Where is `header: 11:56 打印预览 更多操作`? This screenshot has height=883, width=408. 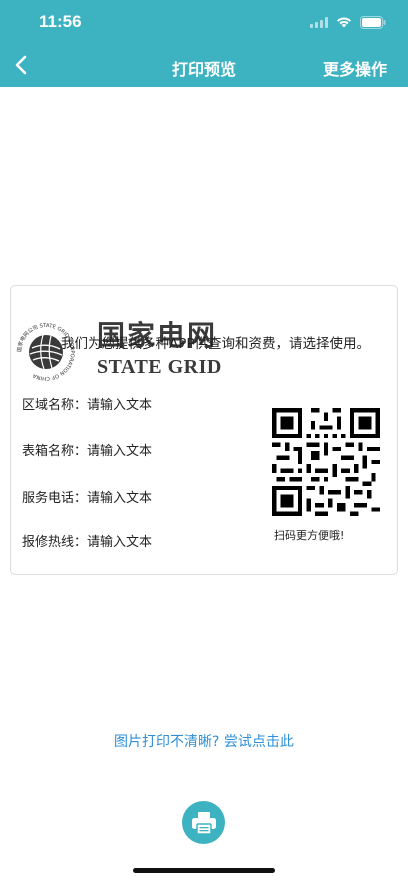 header: 11:56 打印预览 更多操作 is located at coordinates (204, 43).